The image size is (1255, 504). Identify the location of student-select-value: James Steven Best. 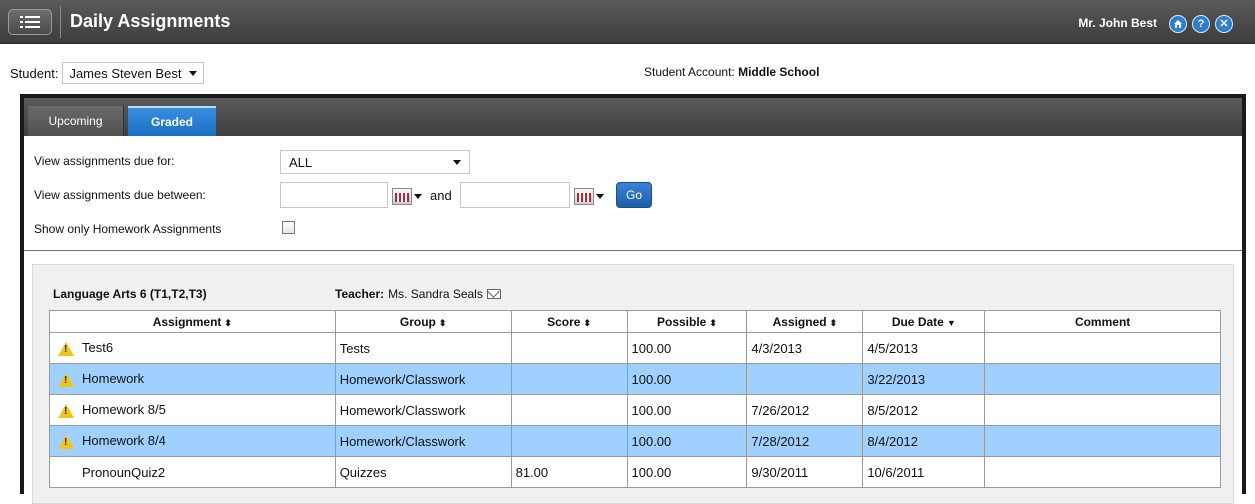
(125, 73).